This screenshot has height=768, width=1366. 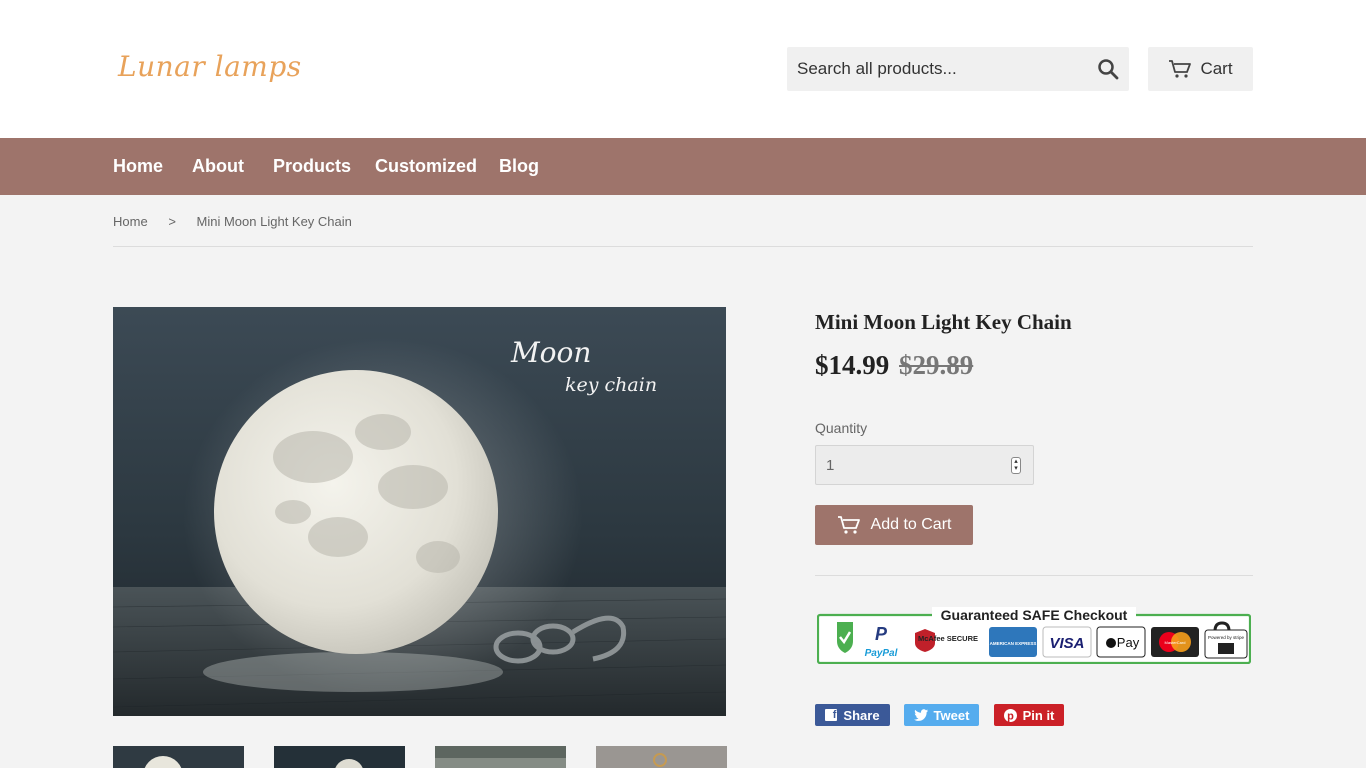 What do you see at coordinates (1038, 715) in the screenshot?
I see `pin-label: Pin it` at bounding box center [1038, 715].